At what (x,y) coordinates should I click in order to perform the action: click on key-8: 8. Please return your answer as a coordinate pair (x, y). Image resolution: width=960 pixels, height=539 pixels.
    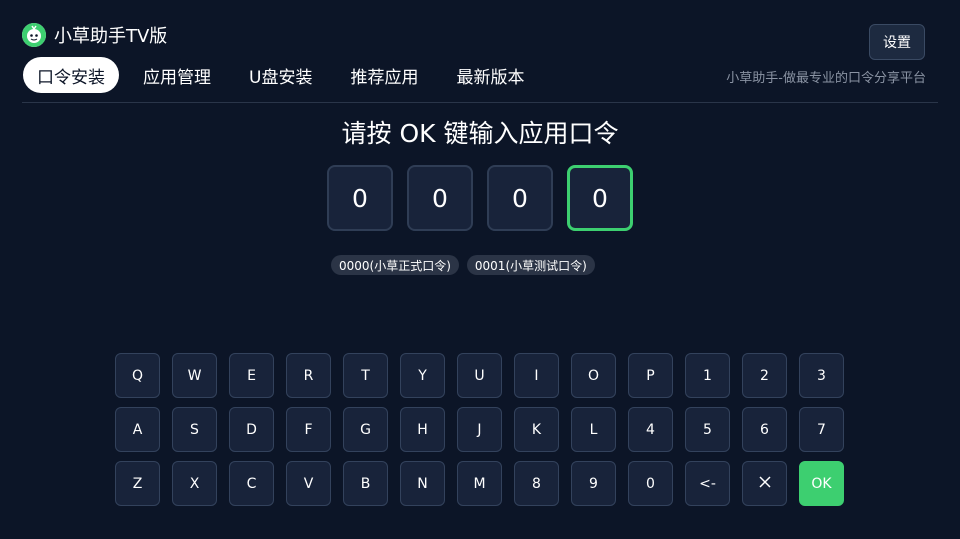
    Looking at the image, I should click on (536, 483).